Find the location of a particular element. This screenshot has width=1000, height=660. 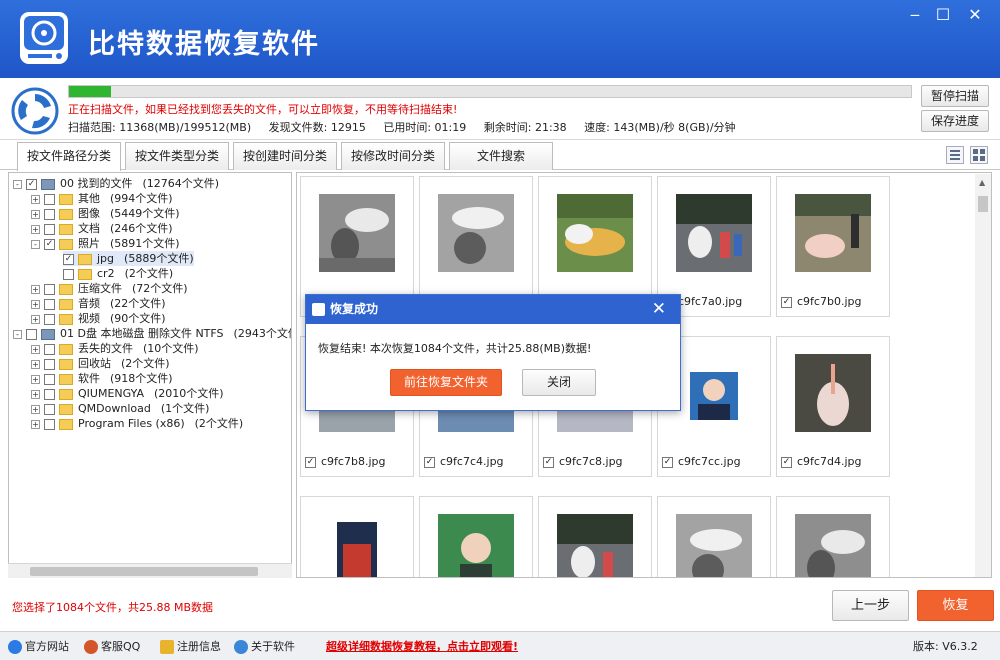

file-name: c9fc7cc.jpg is located at coordinates (709, 461).